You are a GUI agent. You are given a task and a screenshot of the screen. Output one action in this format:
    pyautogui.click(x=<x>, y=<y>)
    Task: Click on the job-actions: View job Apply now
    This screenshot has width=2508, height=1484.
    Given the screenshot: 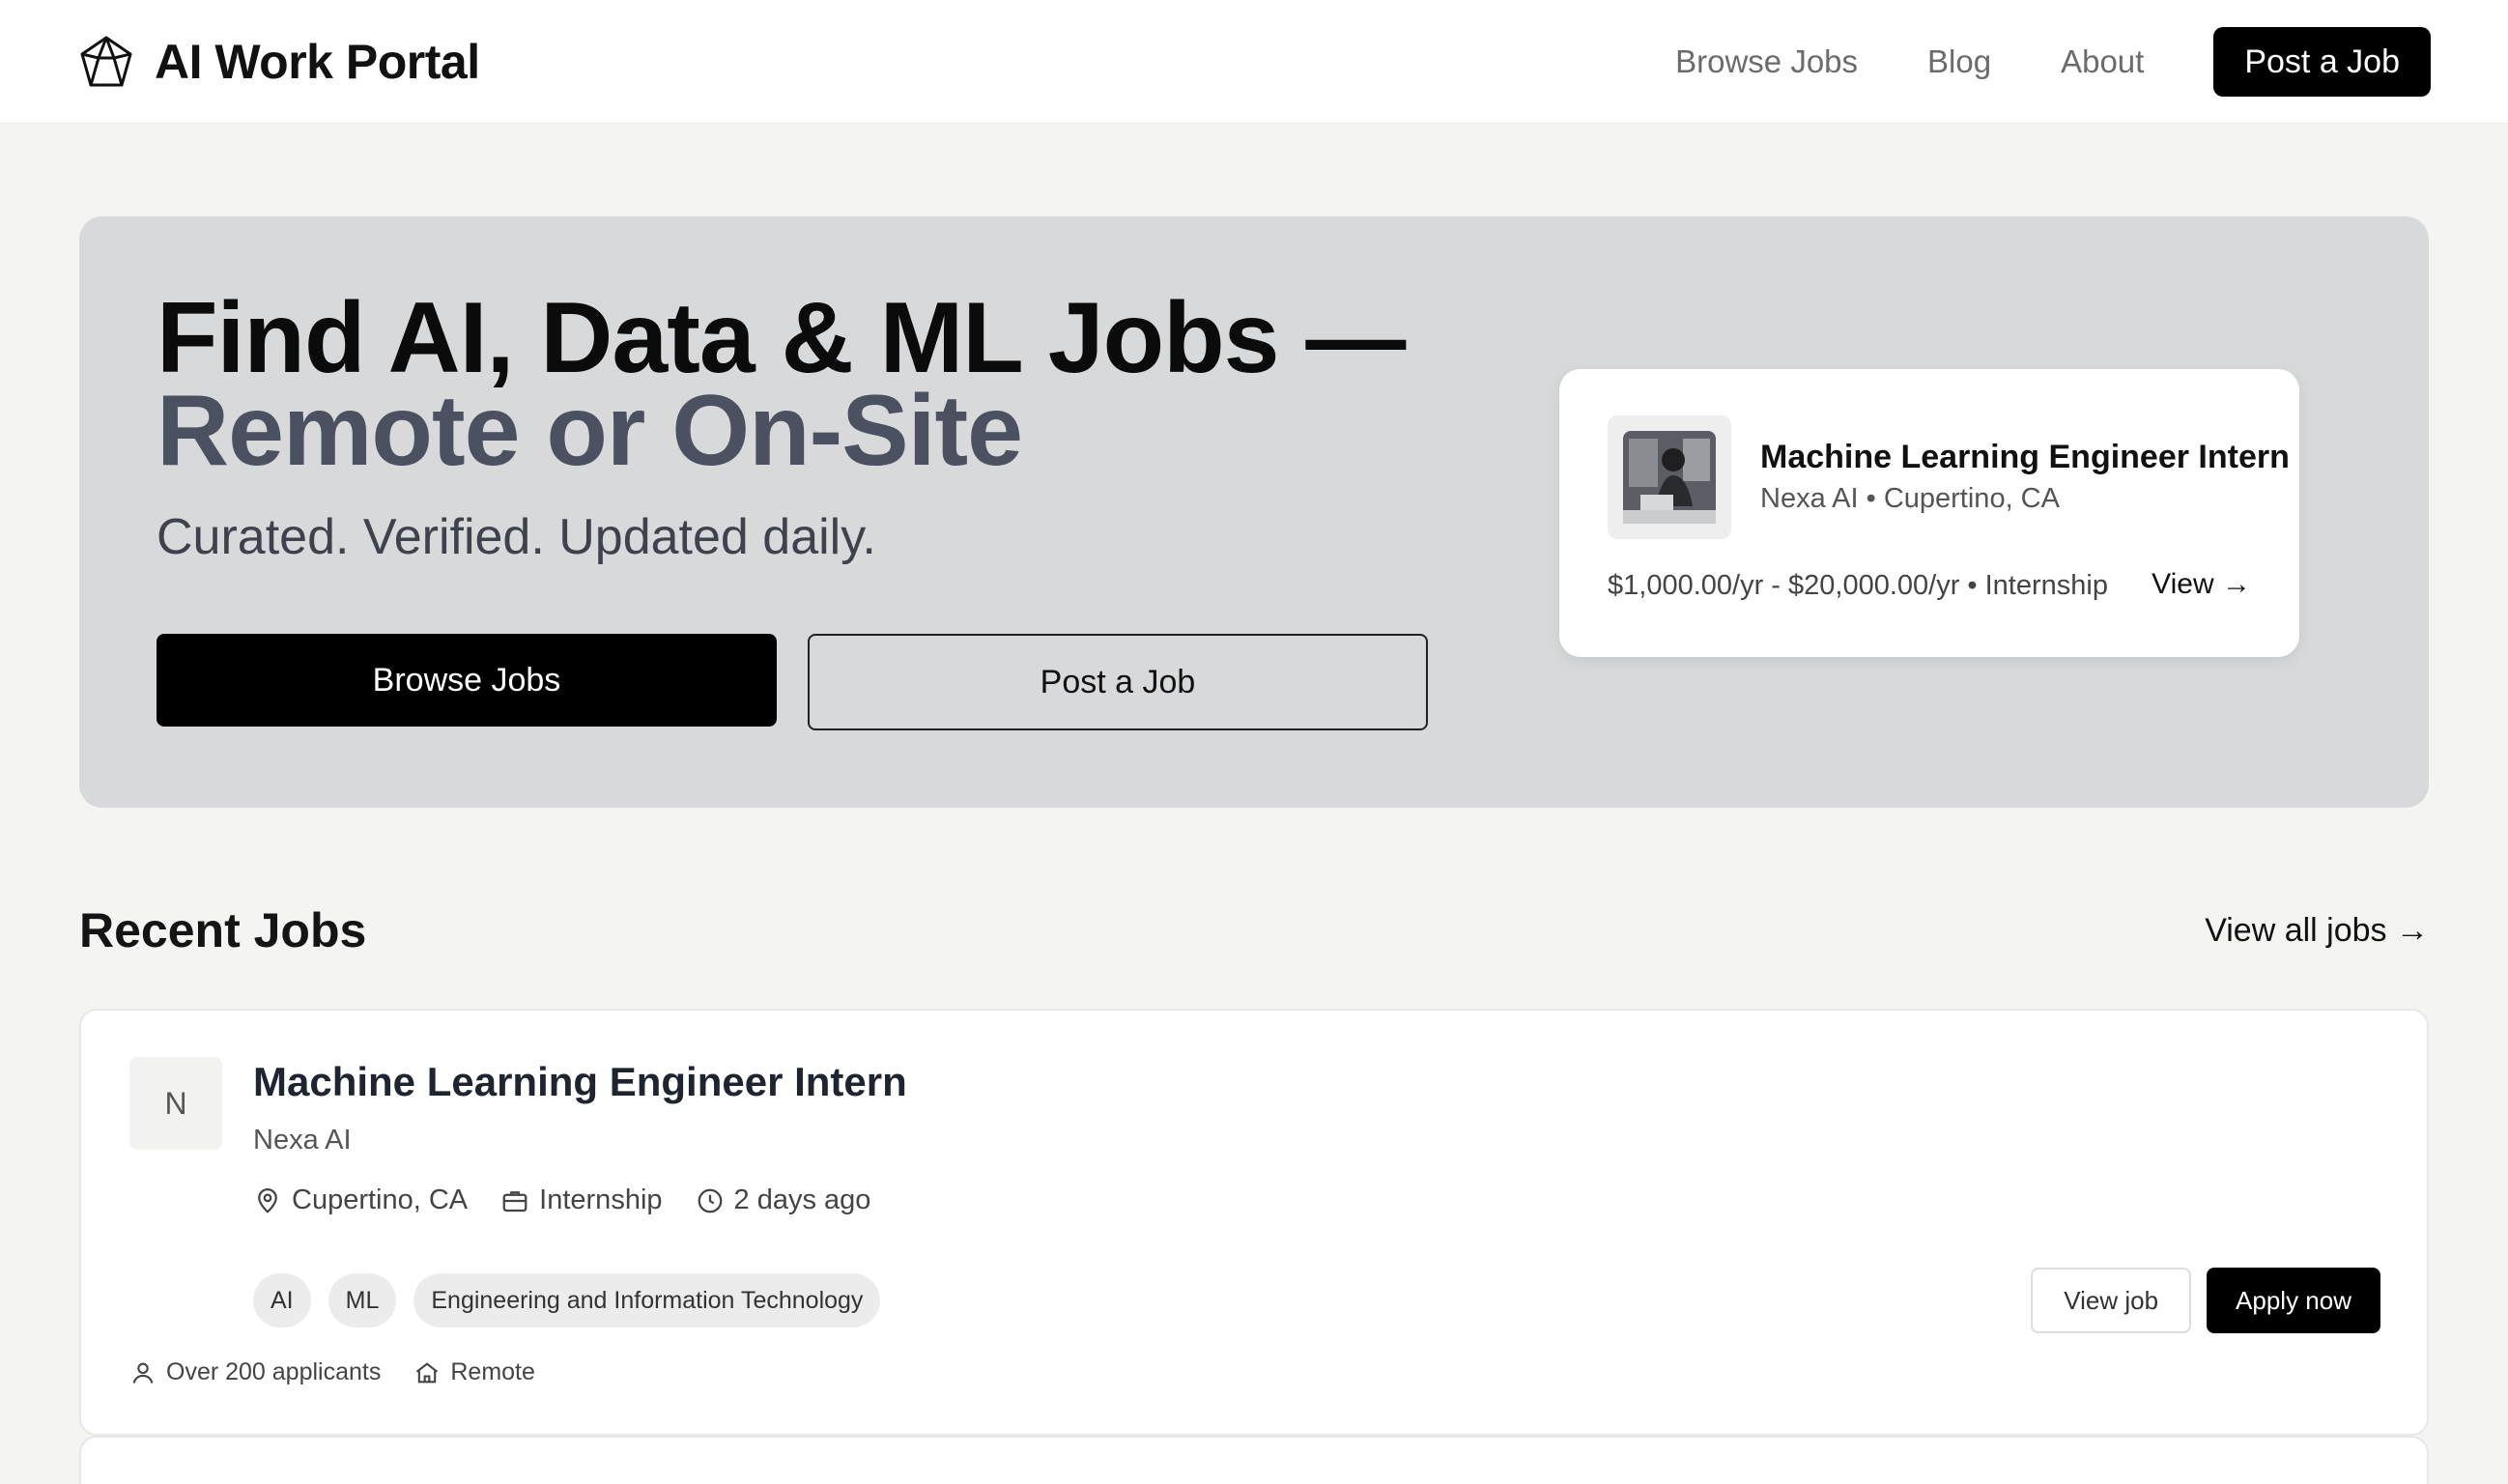 What is the action you would take?
    pyautogui.click(x=2206, y=1301)
    